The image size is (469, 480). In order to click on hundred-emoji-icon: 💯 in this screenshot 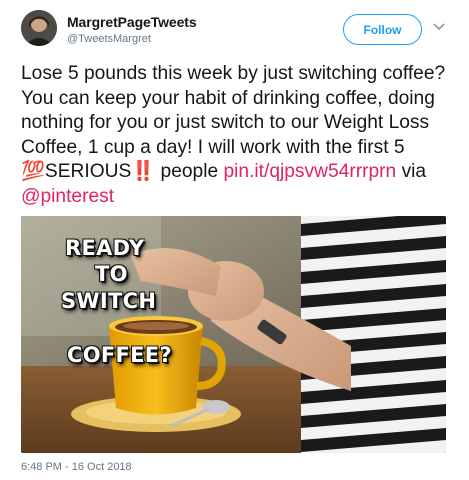, I will do `click(33, 171)`.